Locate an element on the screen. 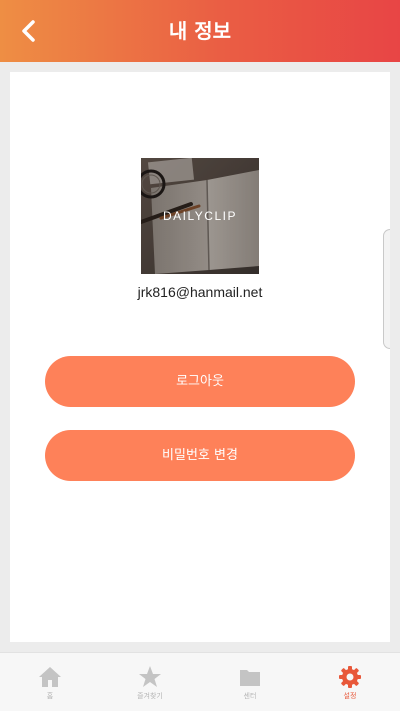 The image size is (400, 711). bottom-navigation: 홈 즐겨찾기 센터 설정 is located at coordinates (200, 681).